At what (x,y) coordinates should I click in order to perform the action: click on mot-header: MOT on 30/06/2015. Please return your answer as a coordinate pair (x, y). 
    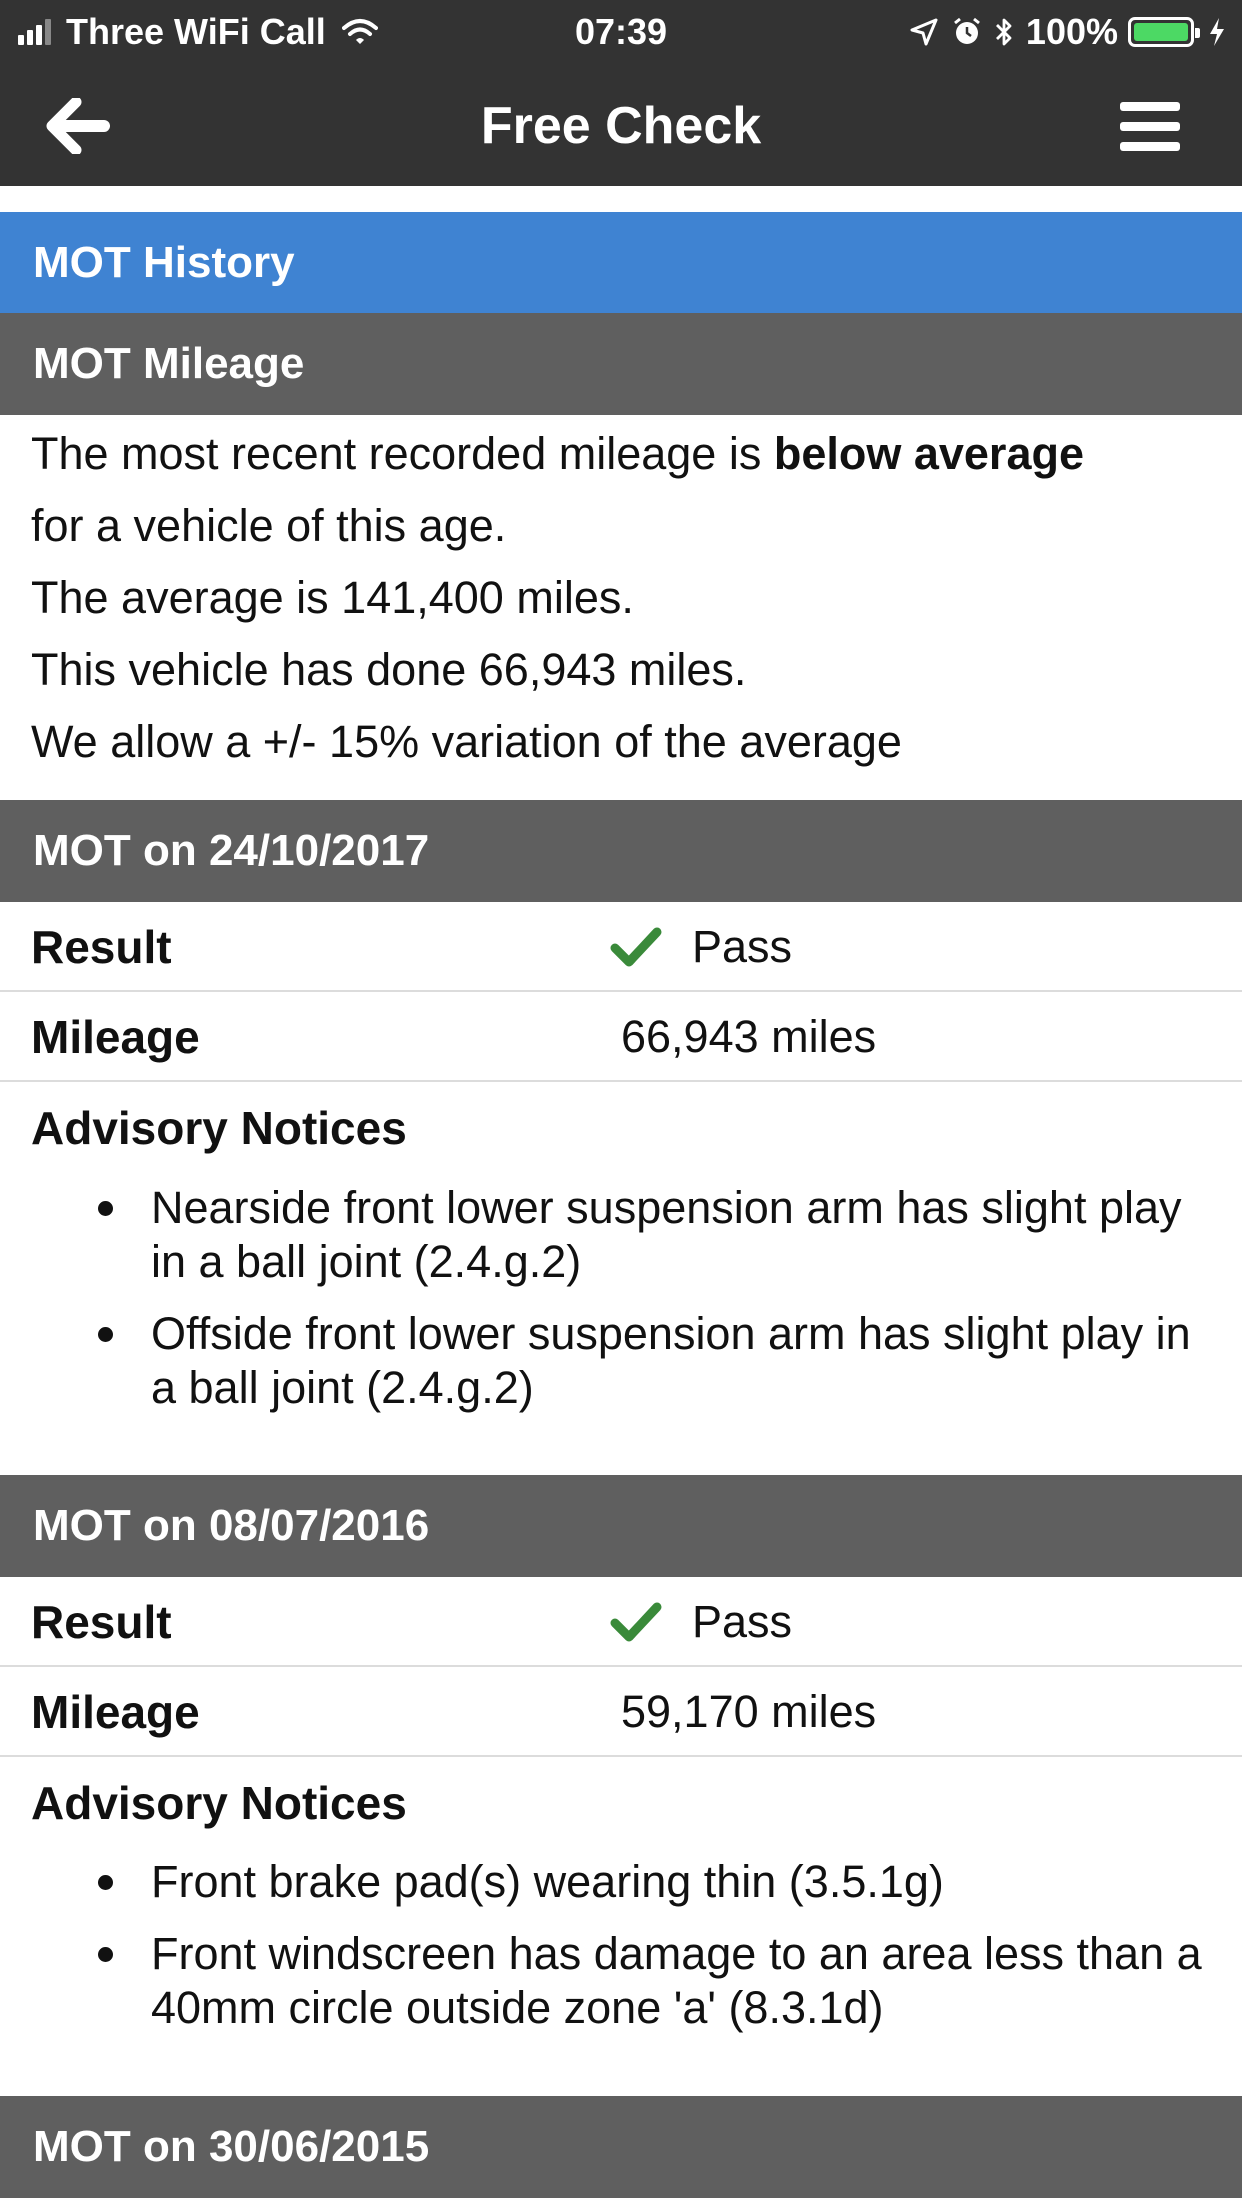
    Looking at the image, I should click on (621, 2147).